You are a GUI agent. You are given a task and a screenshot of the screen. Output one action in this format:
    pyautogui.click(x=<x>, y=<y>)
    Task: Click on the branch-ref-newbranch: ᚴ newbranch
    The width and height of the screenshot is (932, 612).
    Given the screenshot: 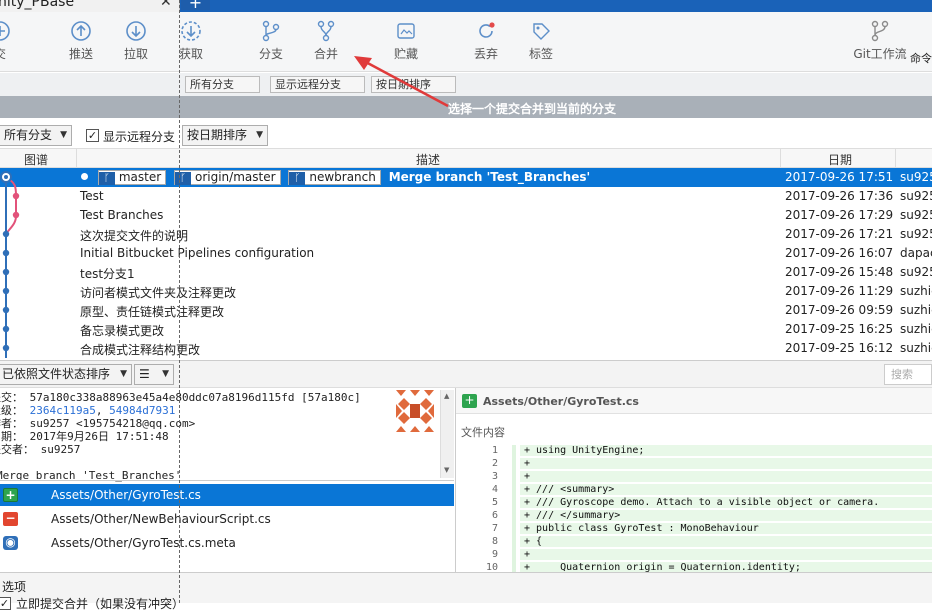 What is the action you would take?
    pyautogui.click(x=334, y=177)
    